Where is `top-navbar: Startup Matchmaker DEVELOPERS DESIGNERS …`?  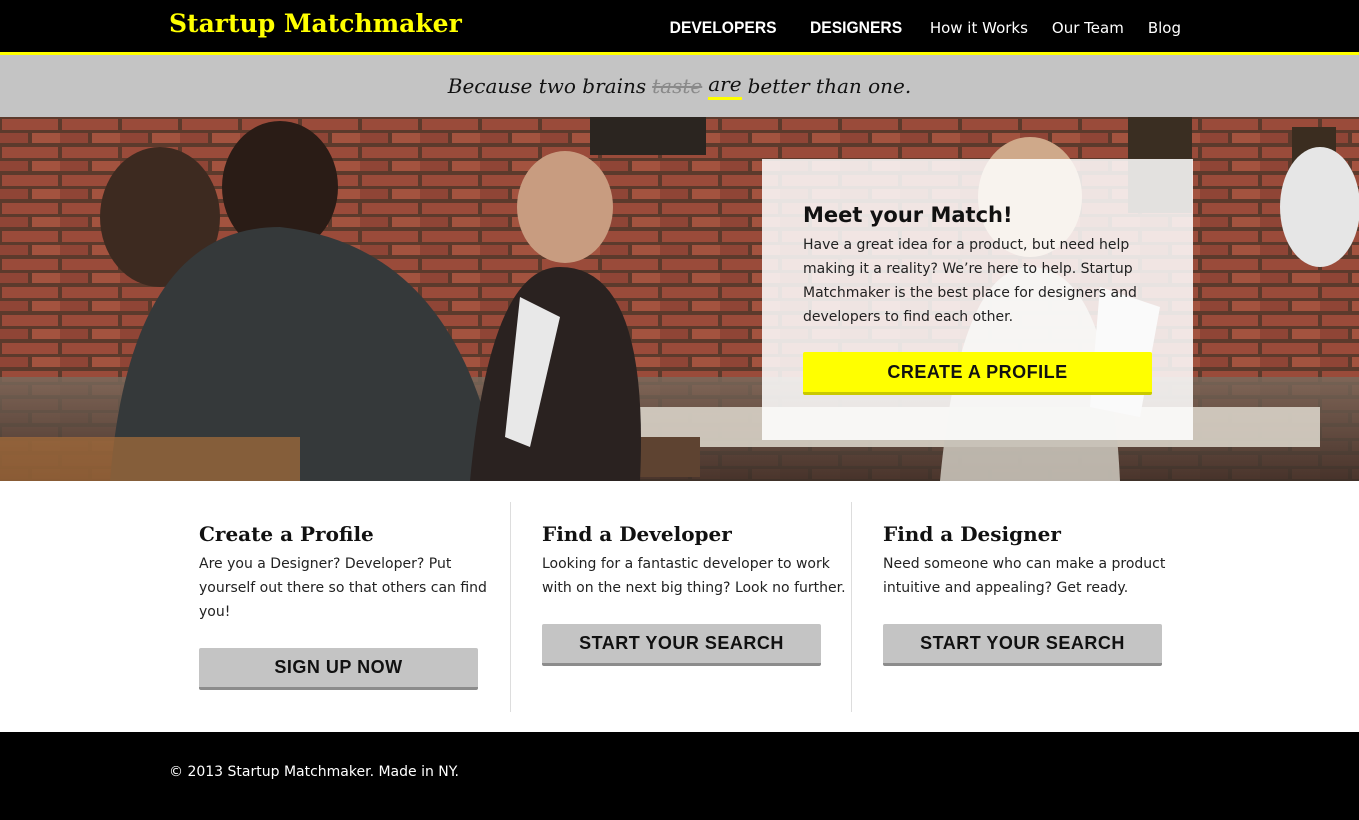 top-navbar: Startup Matchmaker DEVELOPERS DESIGNERS … is located at coordinates (679, 27).